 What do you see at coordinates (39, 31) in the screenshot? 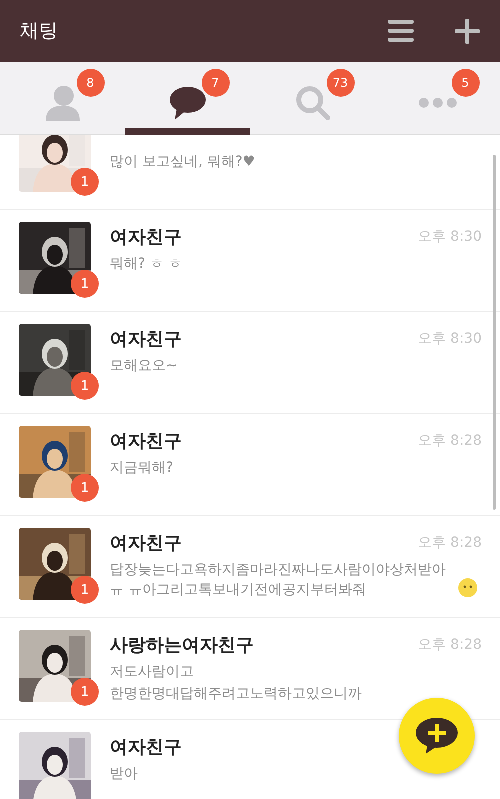
I see `screen-title: 채팅` at bounding box center [39, 31].